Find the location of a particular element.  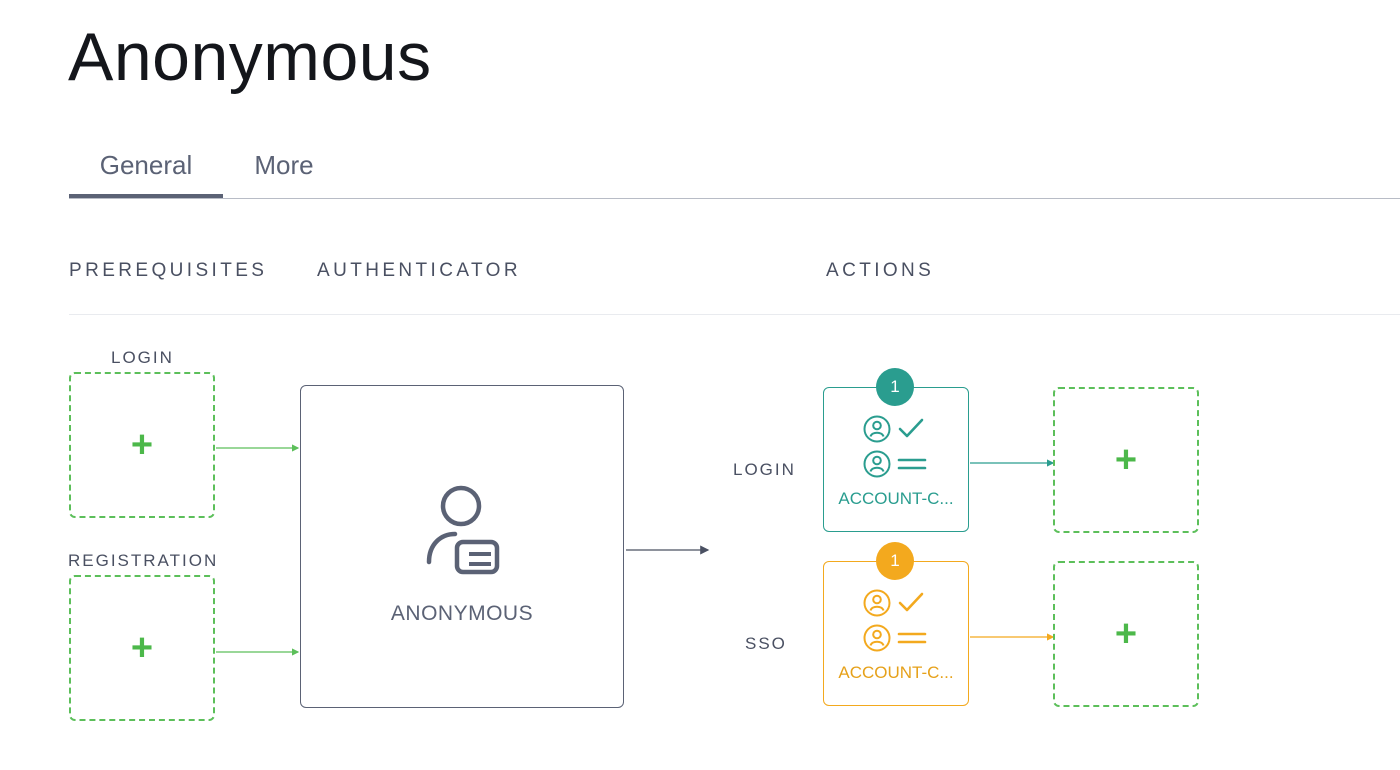

action-row-sso-label: SSO is located at coordinates (766, 643).